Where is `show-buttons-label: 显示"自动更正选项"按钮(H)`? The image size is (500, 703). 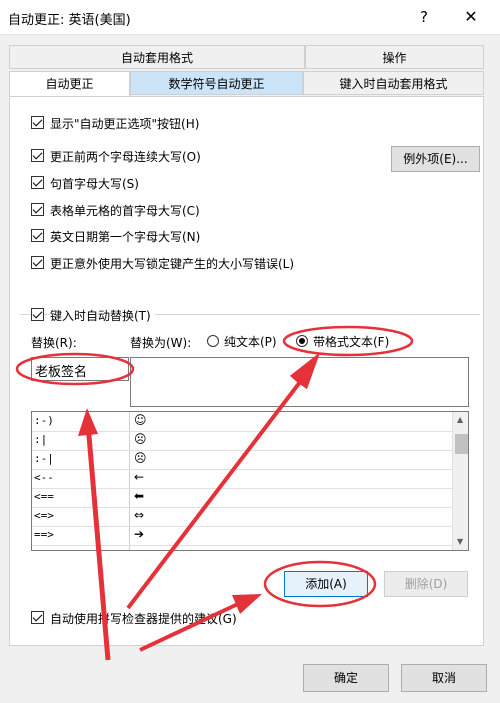 show-buttons-label: 显示"自动更正选项"按钮(H) is located at coordinates (125, 124).